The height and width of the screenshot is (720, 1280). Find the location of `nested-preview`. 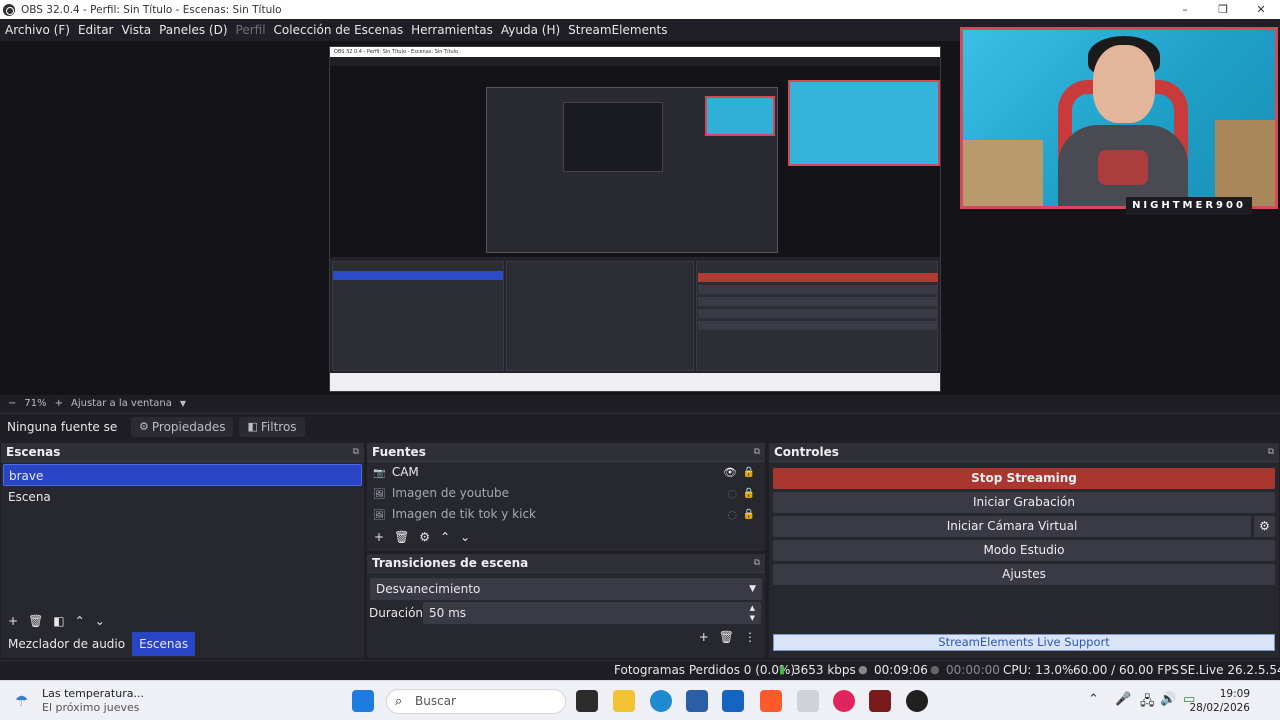

nested-preview is located at coordinates (635, 174).